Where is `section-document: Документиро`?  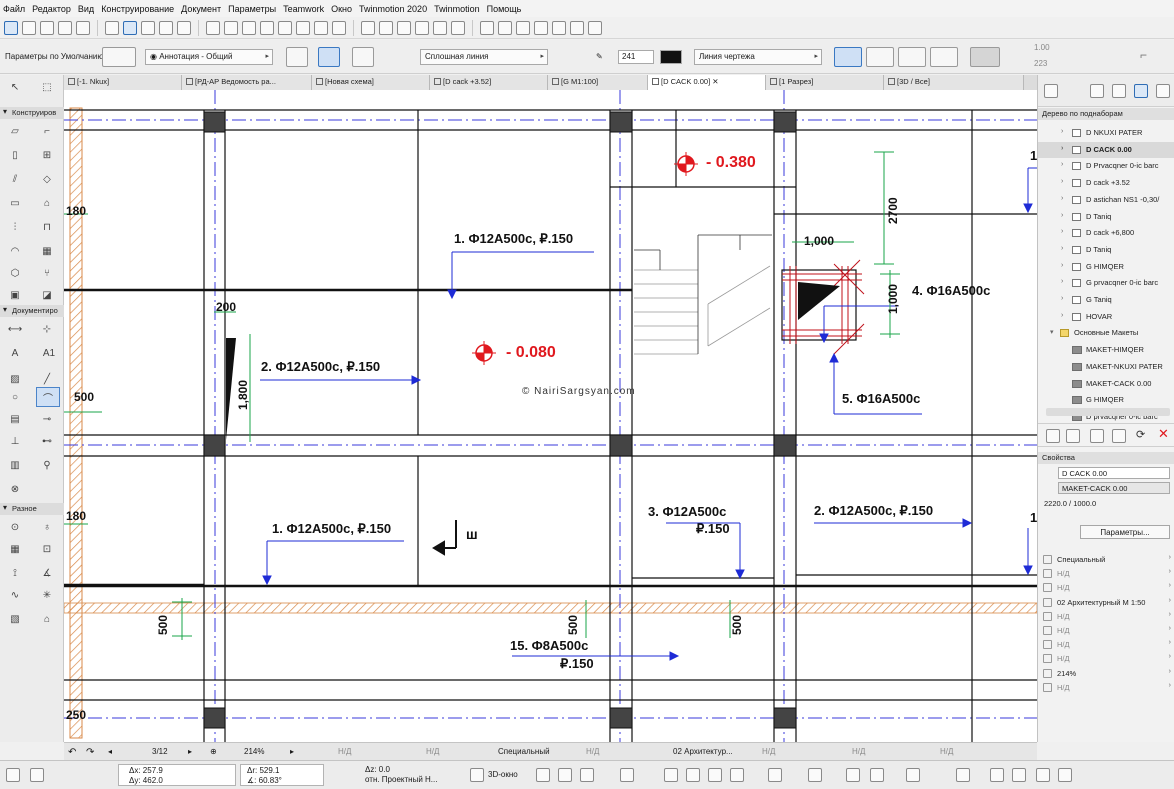
section-document: Документиро is located at coordinates (32, 311).